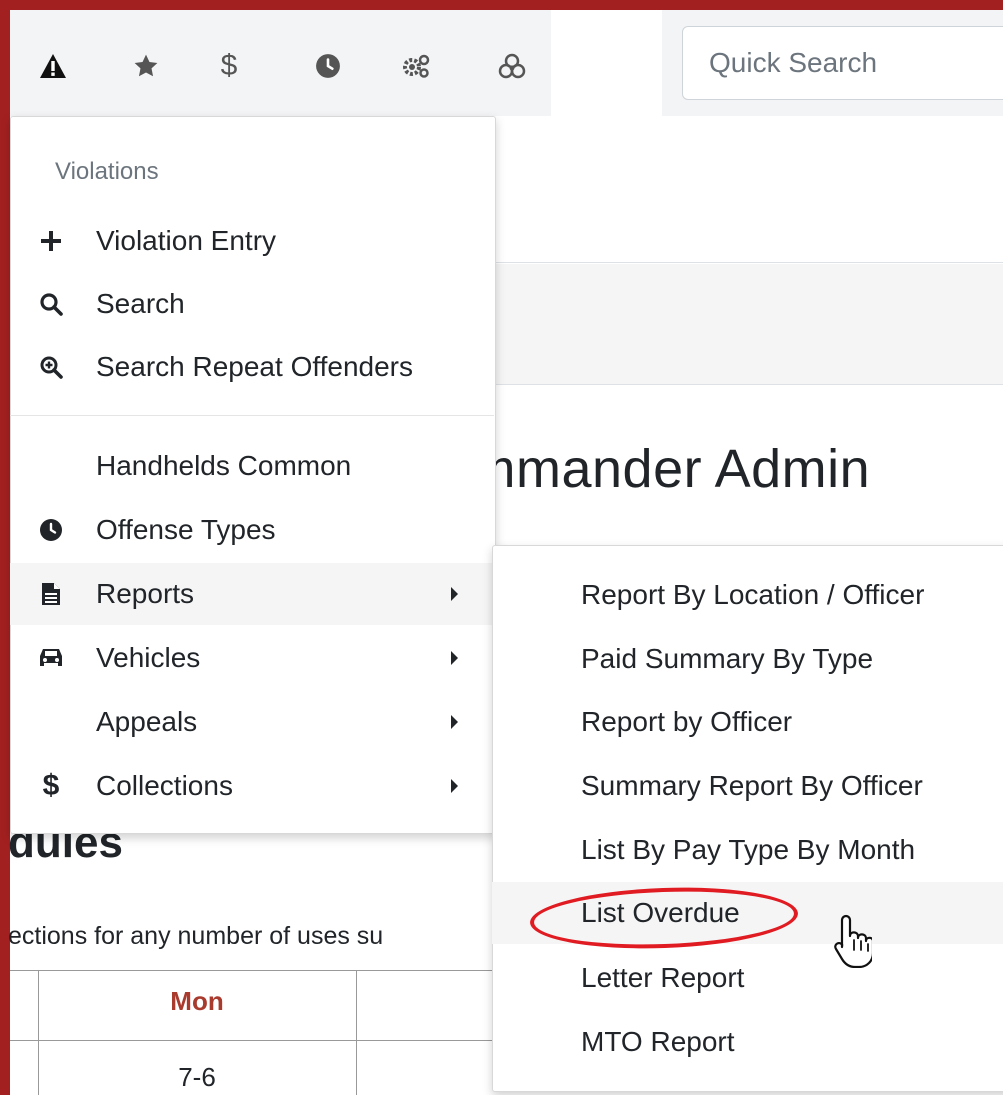 The width and height of the screenshot is (1003, 1095). What do you see at coordinates (186, 240) in the screenshot?
I see `menu-item-label: Violation Entry` at bounding box center [186, 240].